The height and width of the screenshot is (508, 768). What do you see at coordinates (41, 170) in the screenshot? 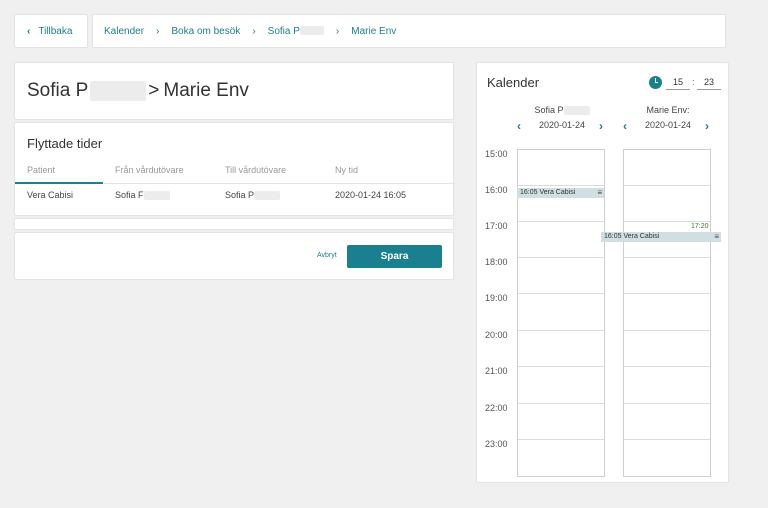
I see `tab-patient: Patient` at bounding box center [41, 170].